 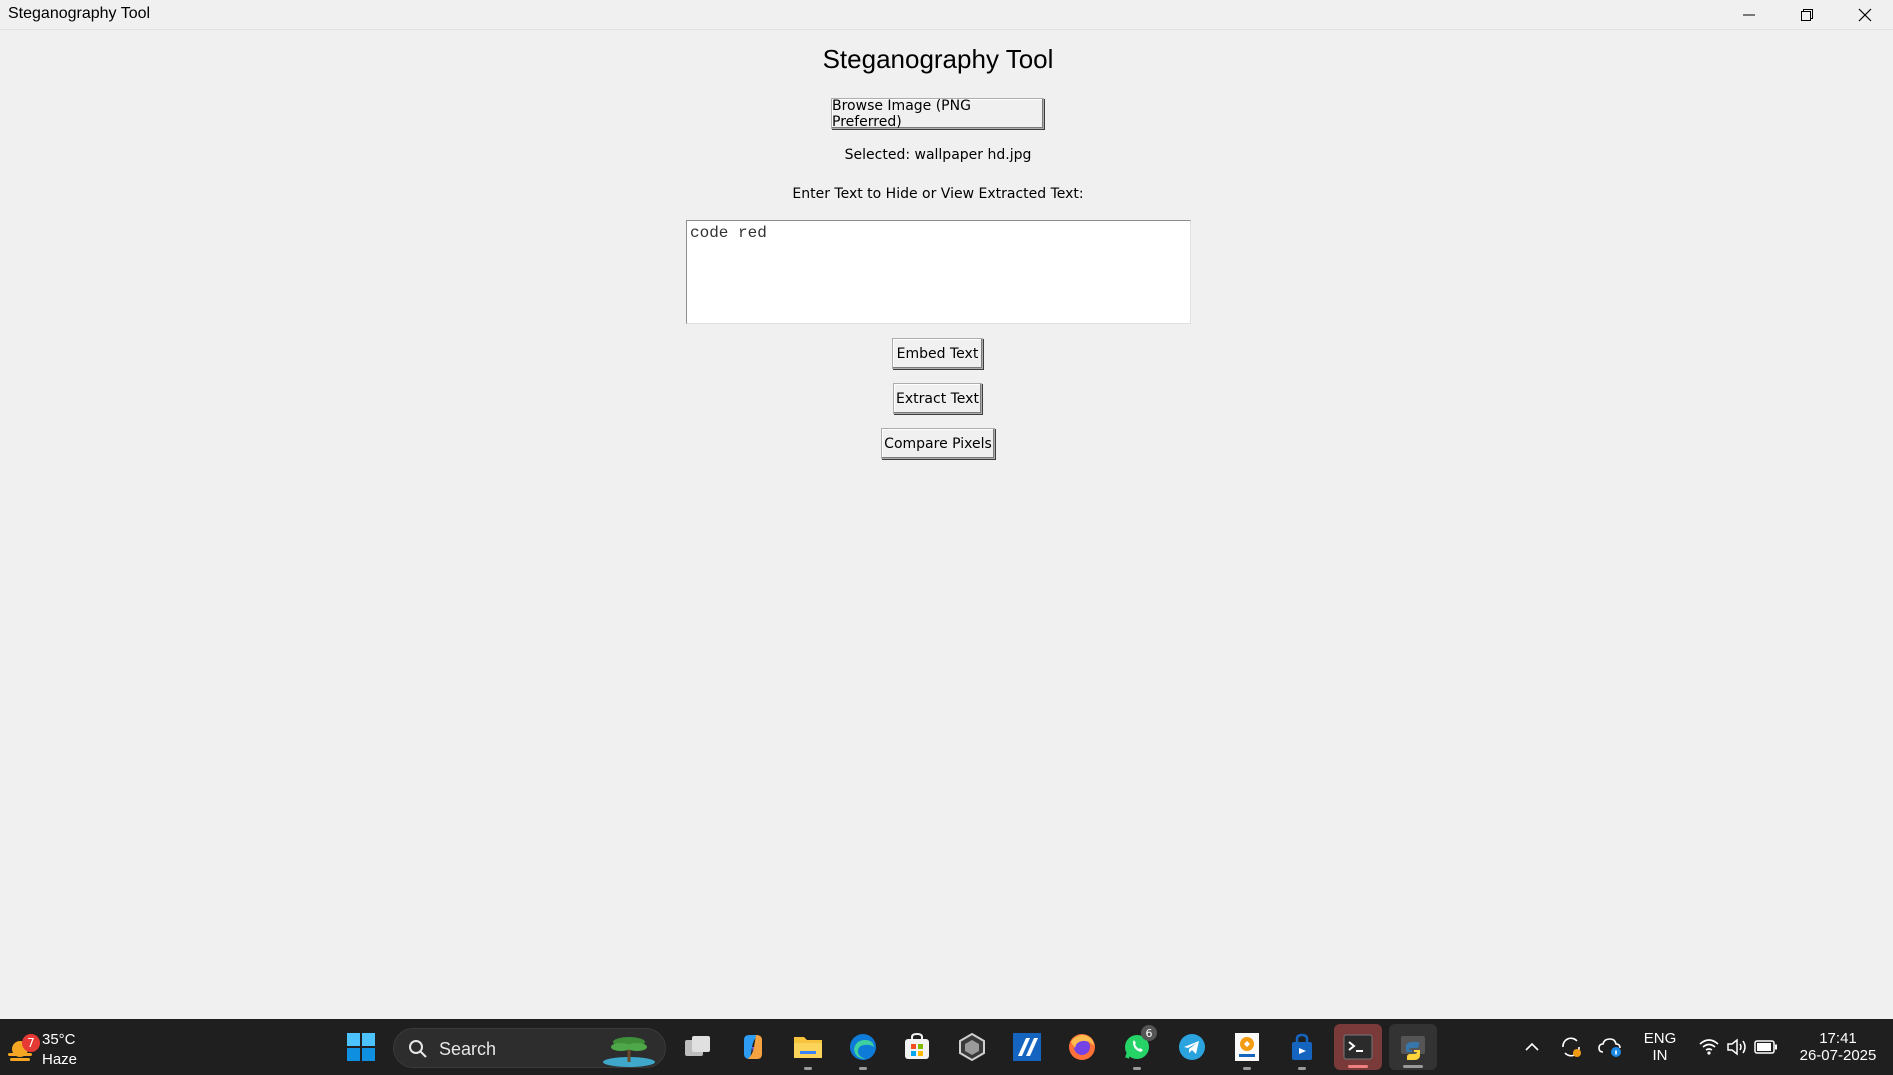 I want to click on telegram-icon, so click(x=1192, y=1047).